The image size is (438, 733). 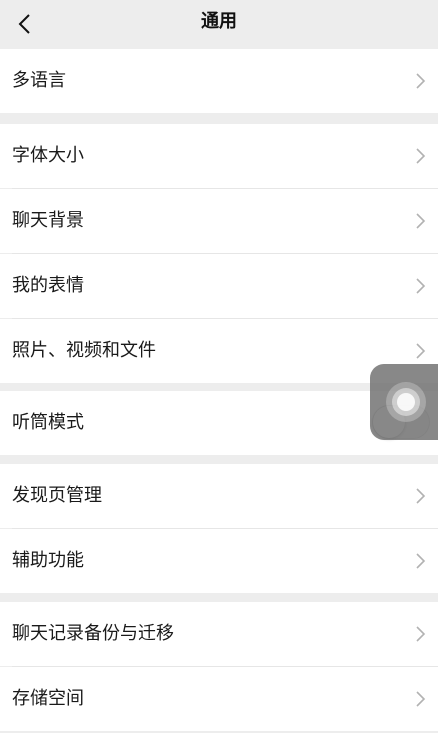 I want to click on settings-item-label: 聊天背景, so click(x=48, y=220).